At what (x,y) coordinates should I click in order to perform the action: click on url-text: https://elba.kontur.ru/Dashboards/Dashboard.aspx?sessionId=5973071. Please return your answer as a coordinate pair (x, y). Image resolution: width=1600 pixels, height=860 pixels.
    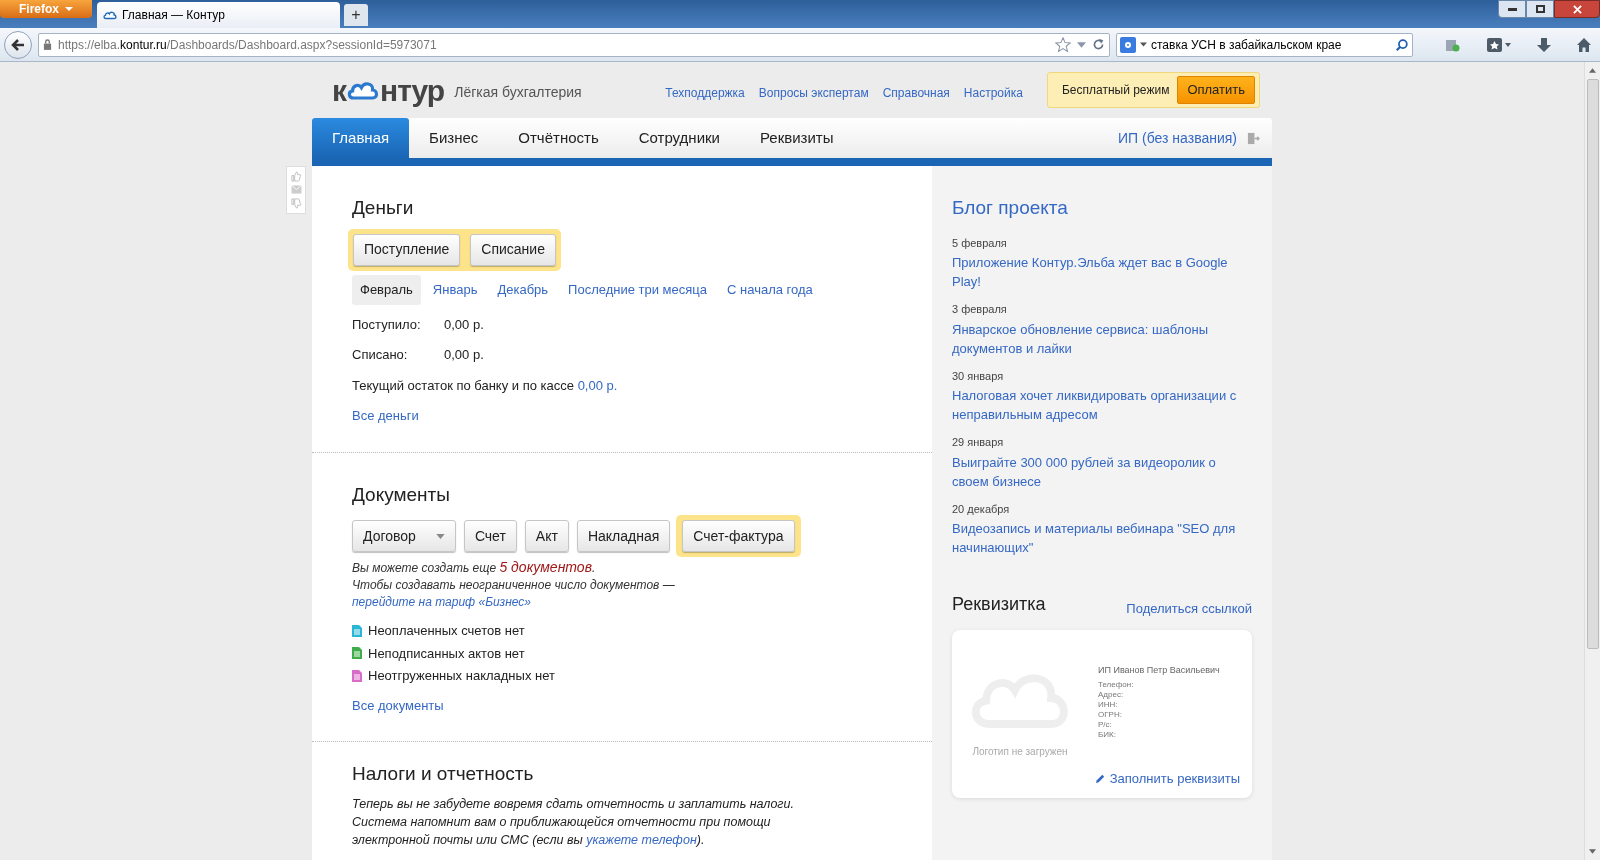
    Looking at the image, I should click on (247, 45).